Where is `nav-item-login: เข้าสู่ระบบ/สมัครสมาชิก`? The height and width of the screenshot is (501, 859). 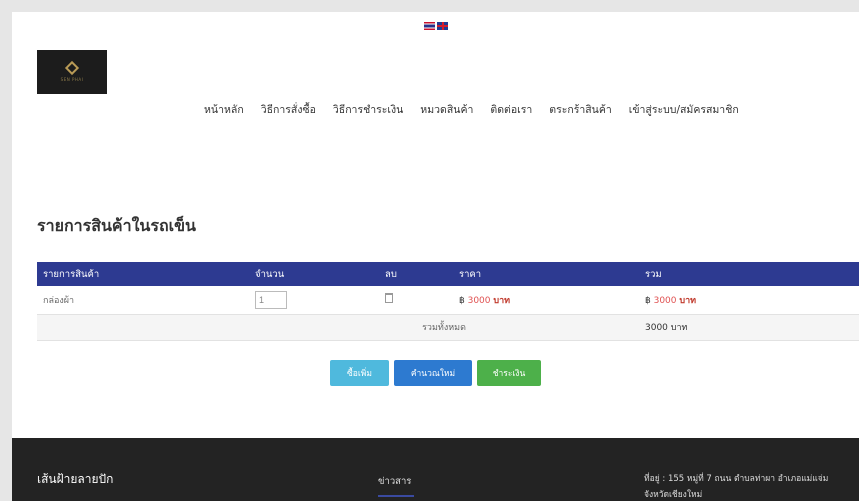 nav-item-login: เข้าสู่ระบบ/สมัครสมาชิก is located at coordinates (684, 109).